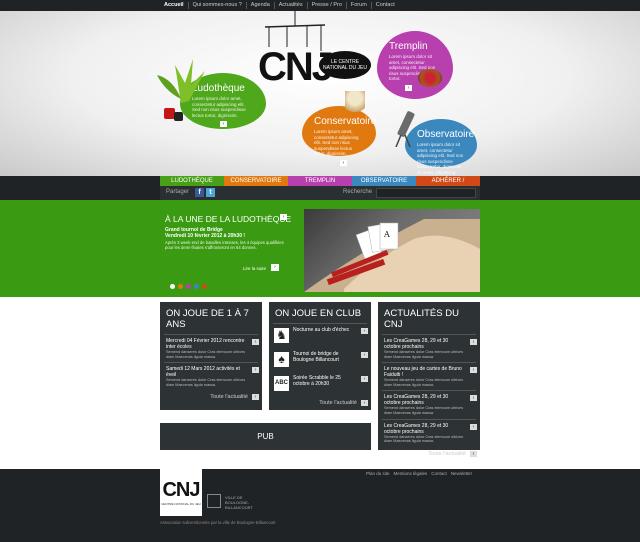  What do you see at coordinates (421, 319) in the screenshot?
I see `column-title: ACTUALITÉS DU CNJ` at bounding box center [421, 319].